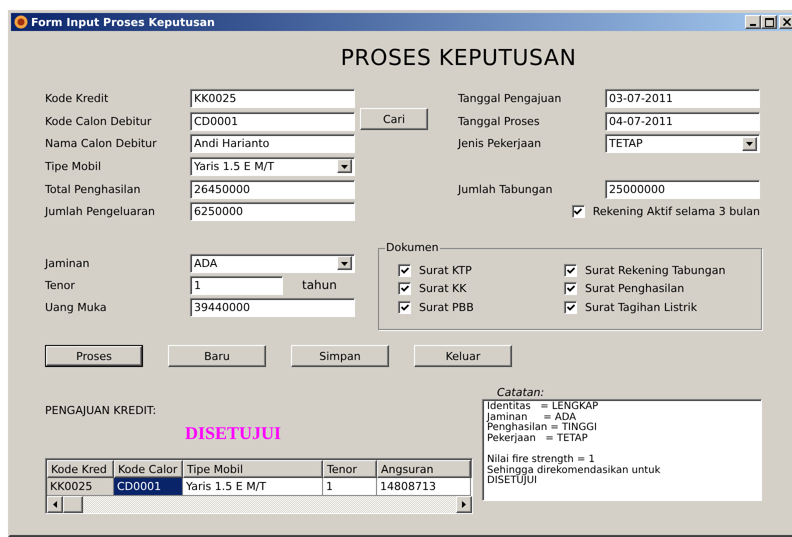 The width and height of the screenshot is (792, 537). What do you see at coordinates (76, 307) in the screenshot?
I see `field-label: Uang Muka` at bounding box center [76, 307].